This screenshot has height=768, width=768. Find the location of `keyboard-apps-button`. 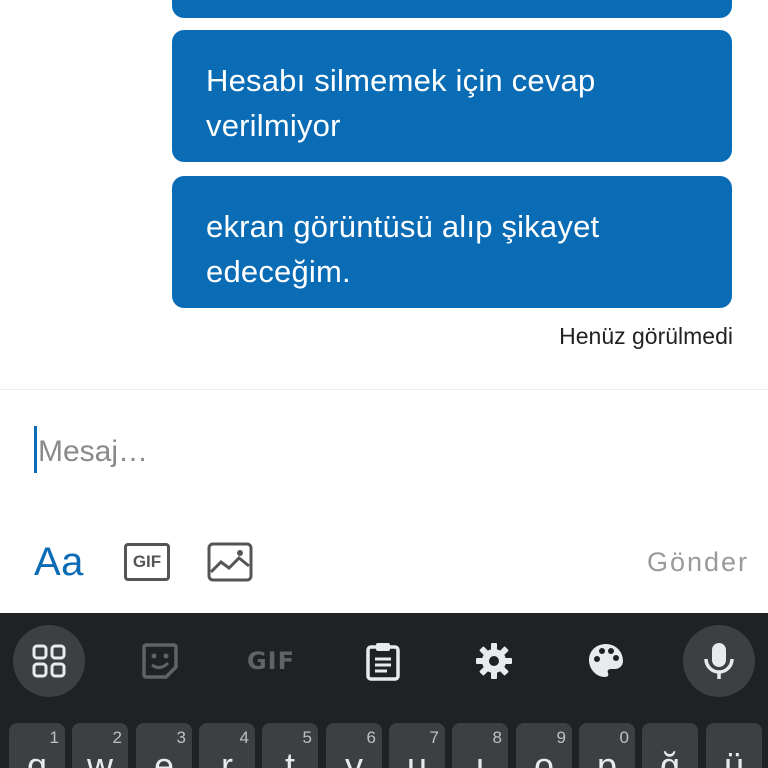

keyboard-apps-button is located at coordinates (49, 661).